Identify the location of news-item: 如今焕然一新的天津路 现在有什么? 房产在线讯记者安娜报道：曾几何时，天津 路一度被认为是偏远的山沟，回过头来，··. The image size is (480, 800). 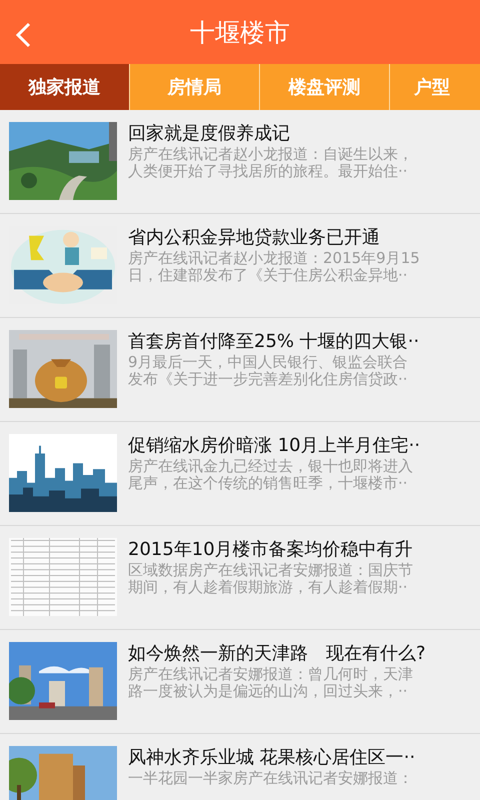
(240, 682).